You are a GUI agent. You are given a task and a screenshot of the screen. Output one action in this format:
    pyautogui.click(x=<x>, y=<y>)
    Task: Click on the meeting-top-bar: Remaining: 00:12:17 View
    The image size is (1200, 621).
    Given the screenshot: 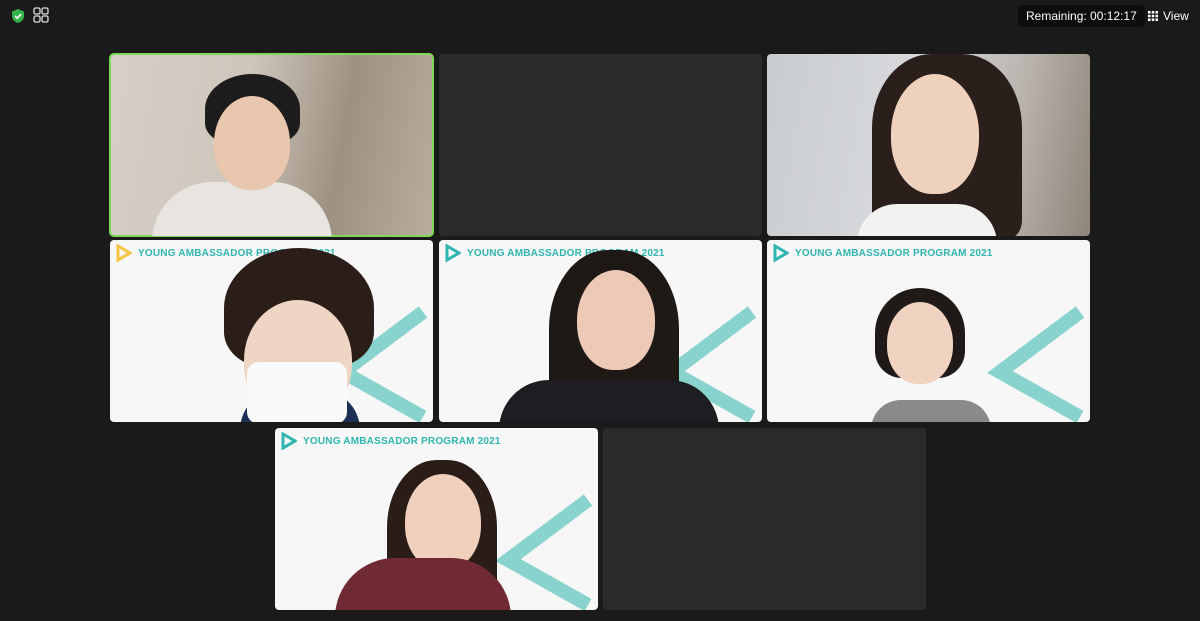 What is the action you would take?
    pyautogui.click(x=600, y=16)
    